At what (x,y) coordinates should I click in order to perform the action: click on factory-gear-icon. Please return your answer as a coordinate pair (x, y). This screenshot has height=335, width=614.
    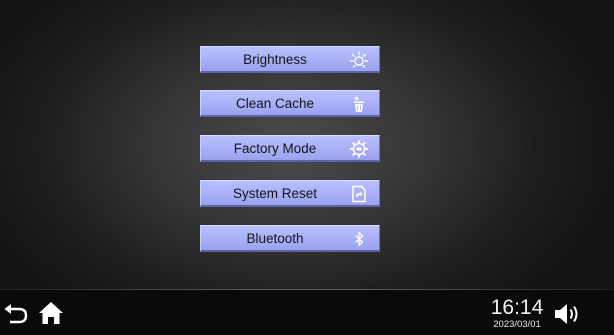
    Looking at the image, I should click on (359, 149).